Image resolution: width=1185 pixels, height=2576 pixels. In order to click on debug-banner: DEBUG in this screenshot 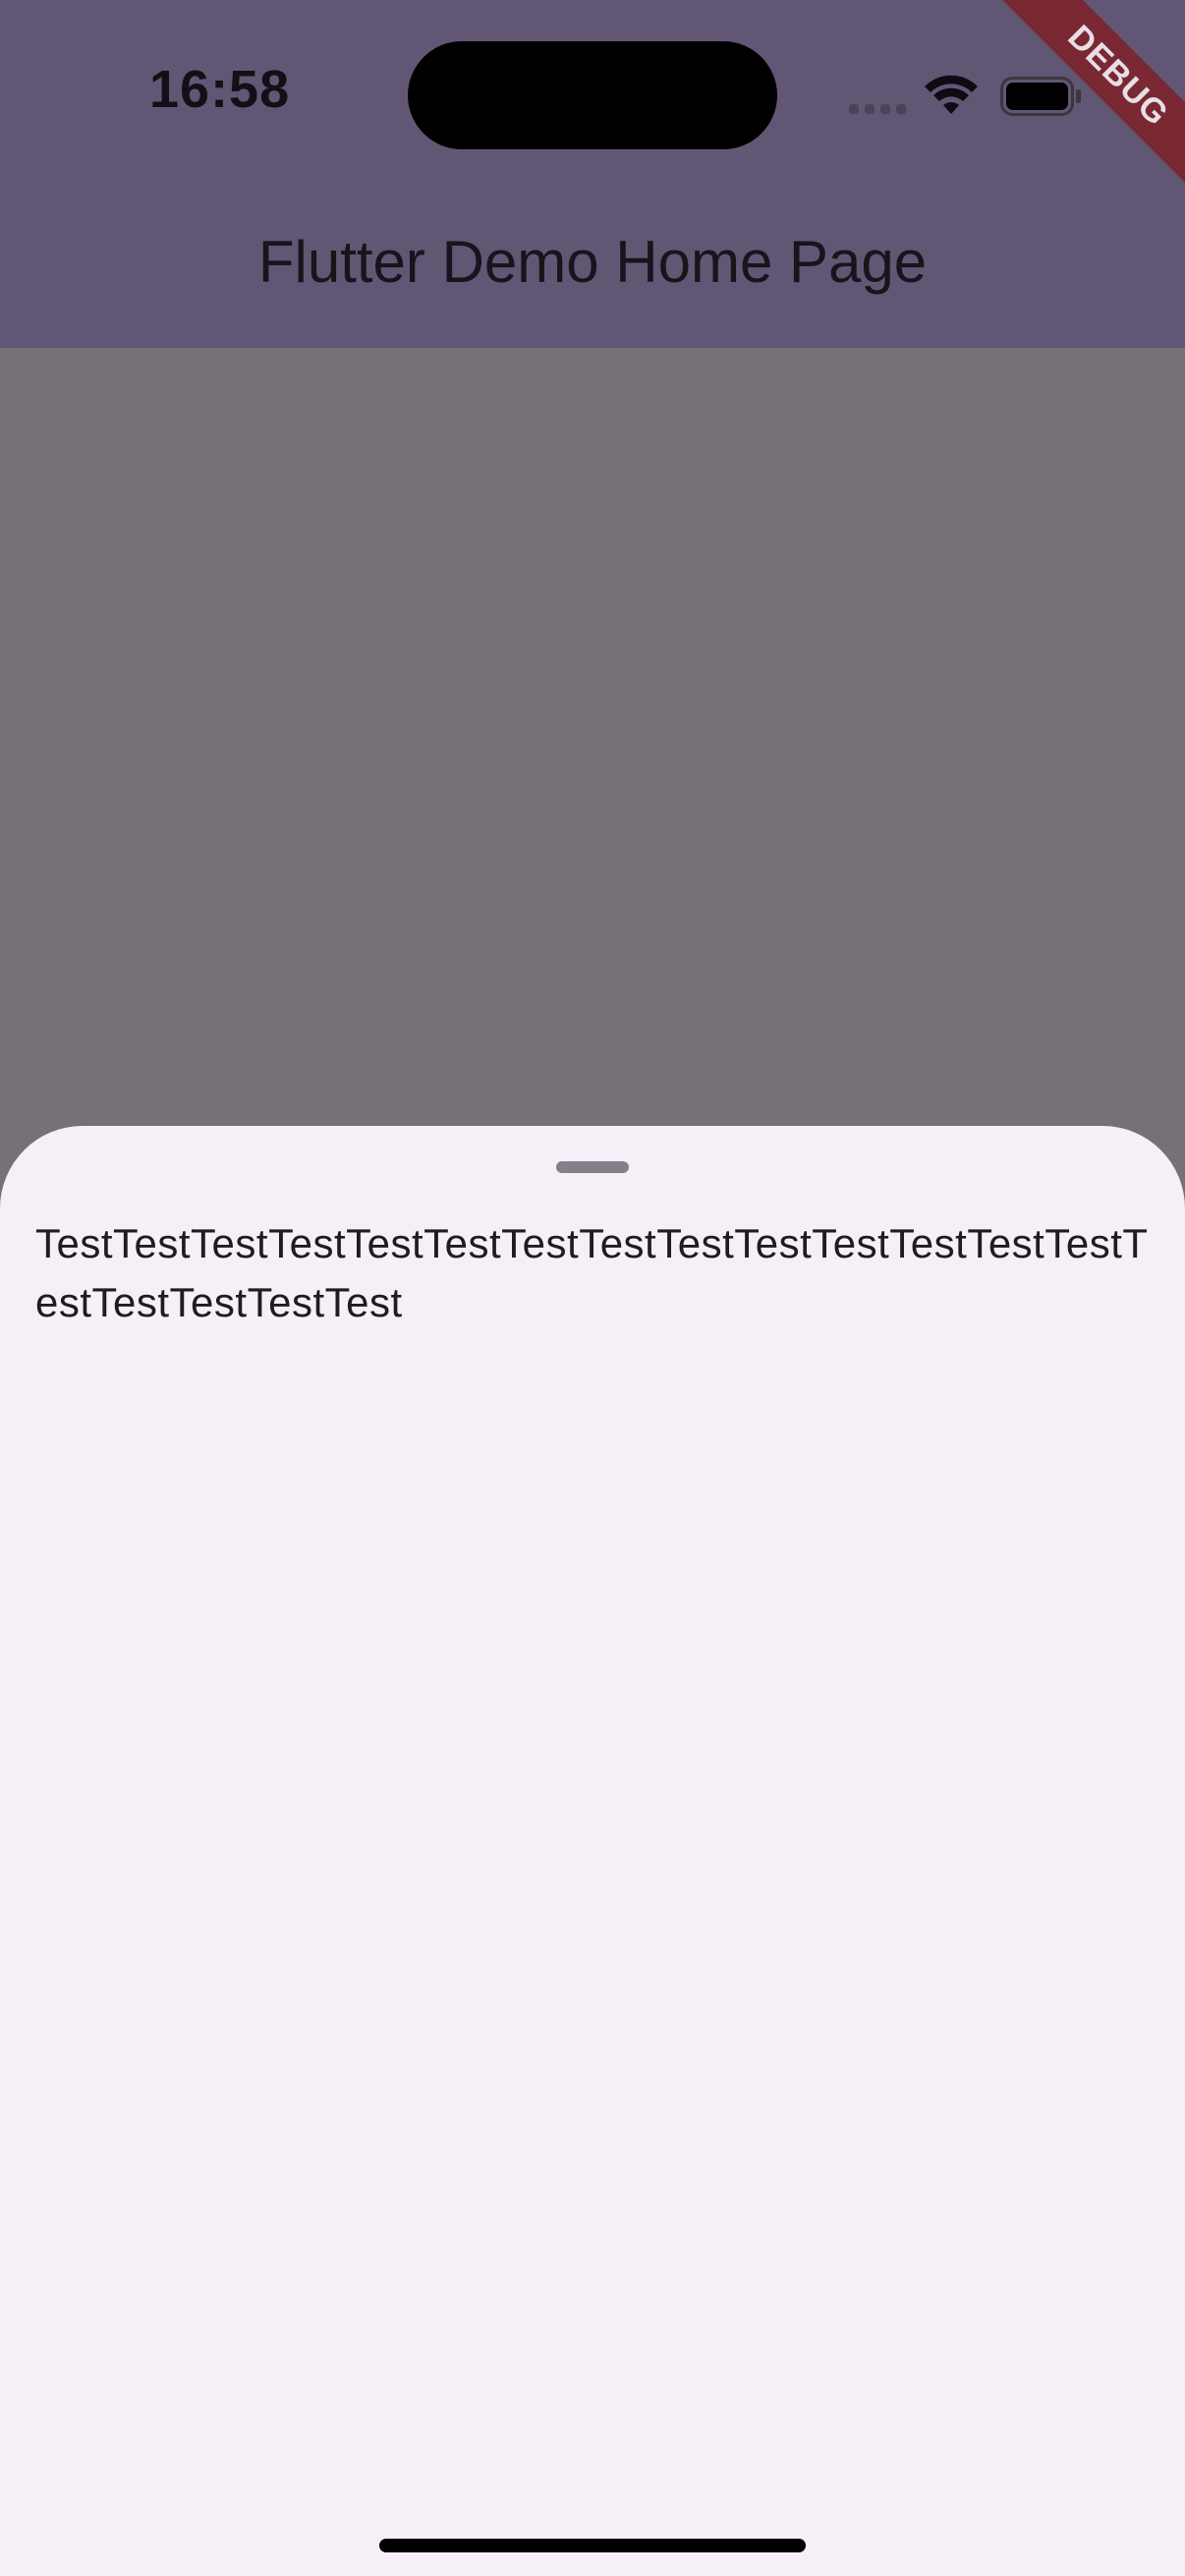, I will do `click(1087, 98)`.